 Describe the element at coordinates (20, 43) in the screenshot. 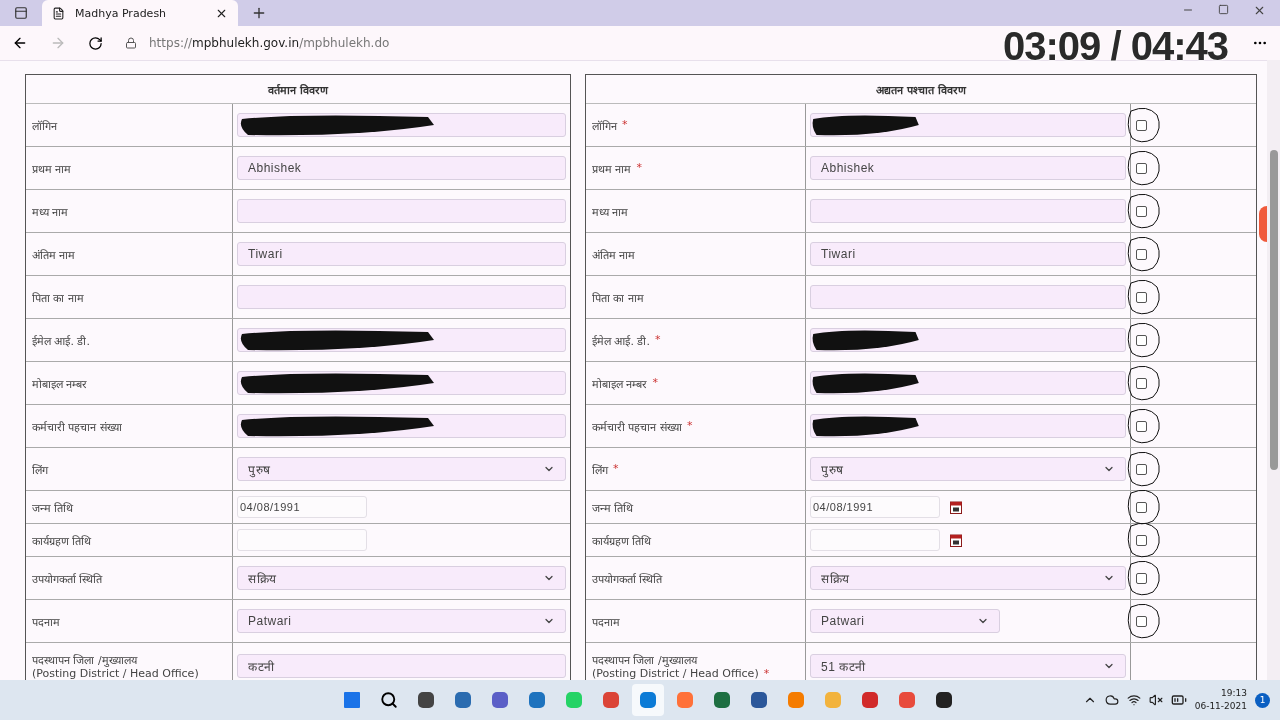

I see `back-icon` at that location.